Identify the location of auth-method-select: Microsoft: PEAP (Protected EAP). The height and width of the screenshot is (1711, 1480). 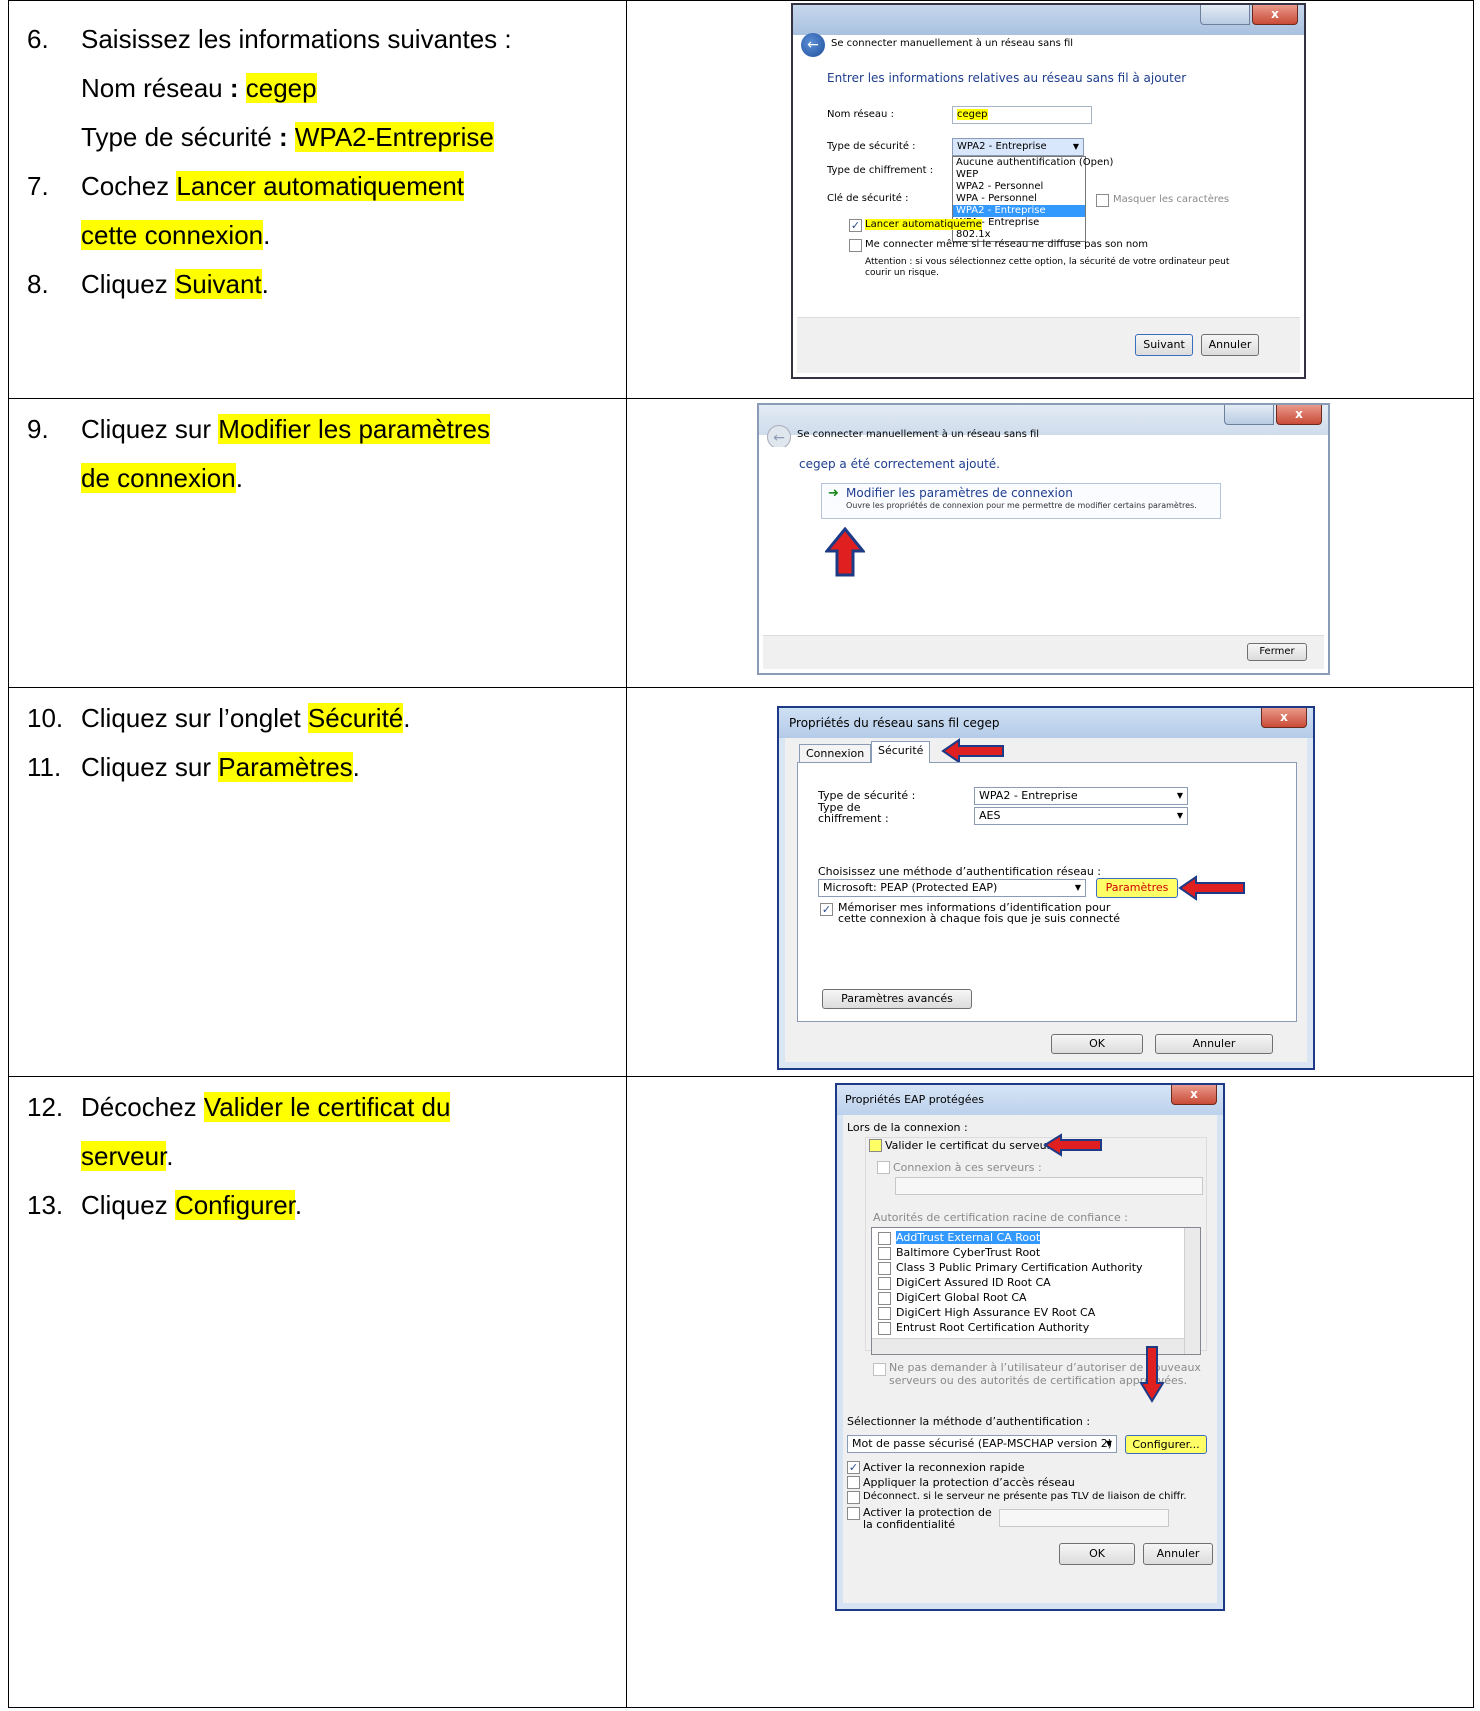
(952, 888).